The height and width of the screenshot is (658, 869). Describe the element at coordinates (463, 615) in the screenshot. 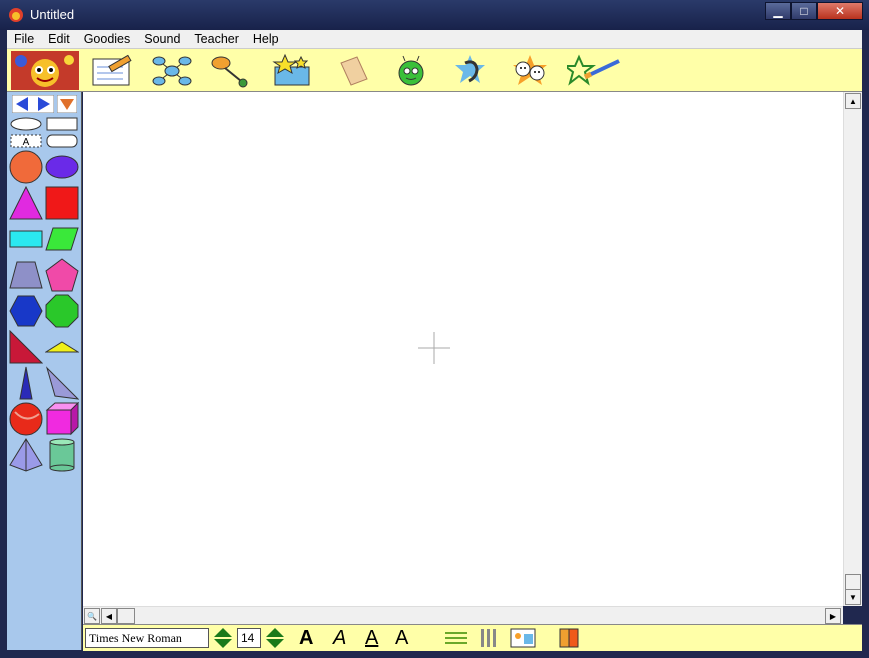

I see `horizontal-scrollbar: 🔍 ◀ ▶` at that location.